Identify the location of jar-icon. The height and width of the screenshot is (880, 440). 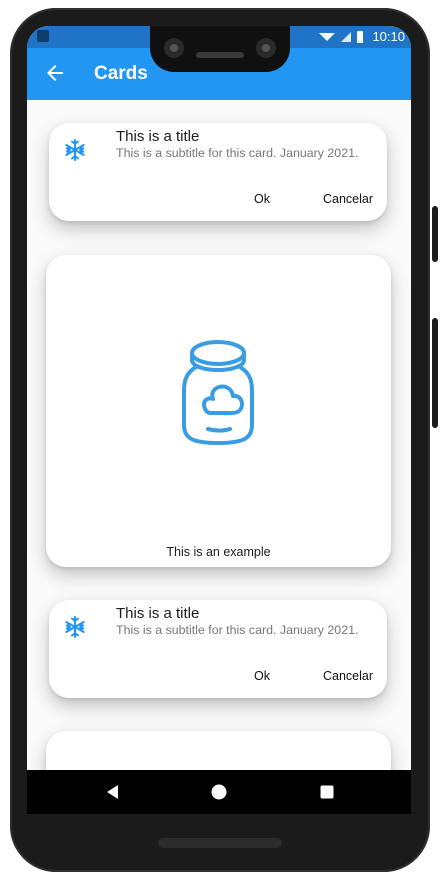
(218, 392).